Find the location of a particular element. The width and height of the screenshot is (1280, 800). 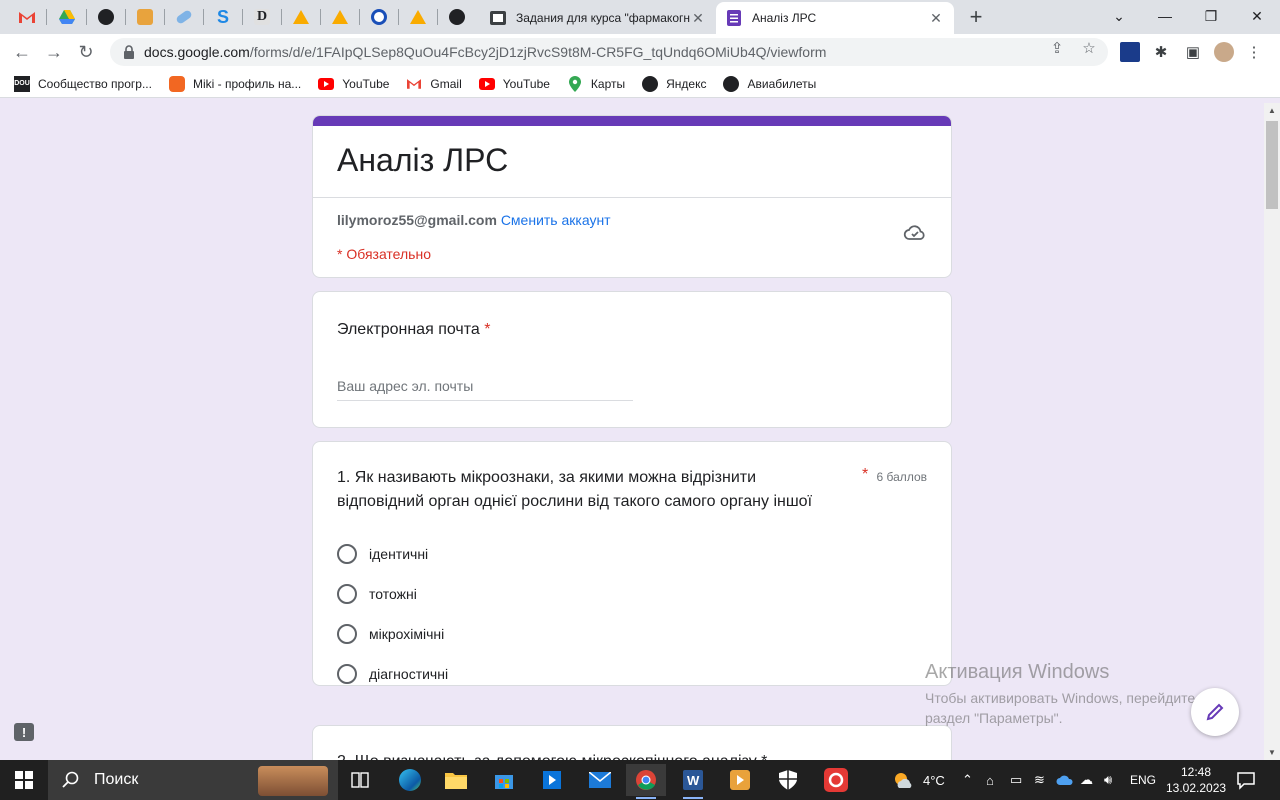

pinned-tab-pill is located at coordinates (184, 17).